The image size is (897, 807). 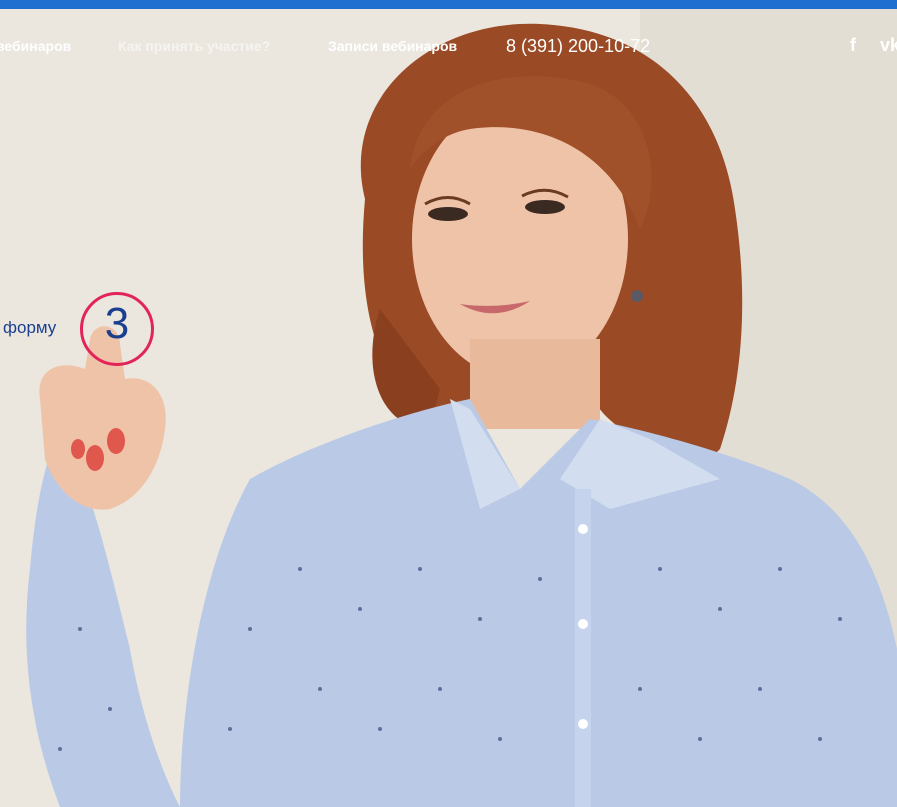 What do you see at coordinates (30, 327) in the screenshot?
I see `step-label: форму` at bounding box center [30, 327].